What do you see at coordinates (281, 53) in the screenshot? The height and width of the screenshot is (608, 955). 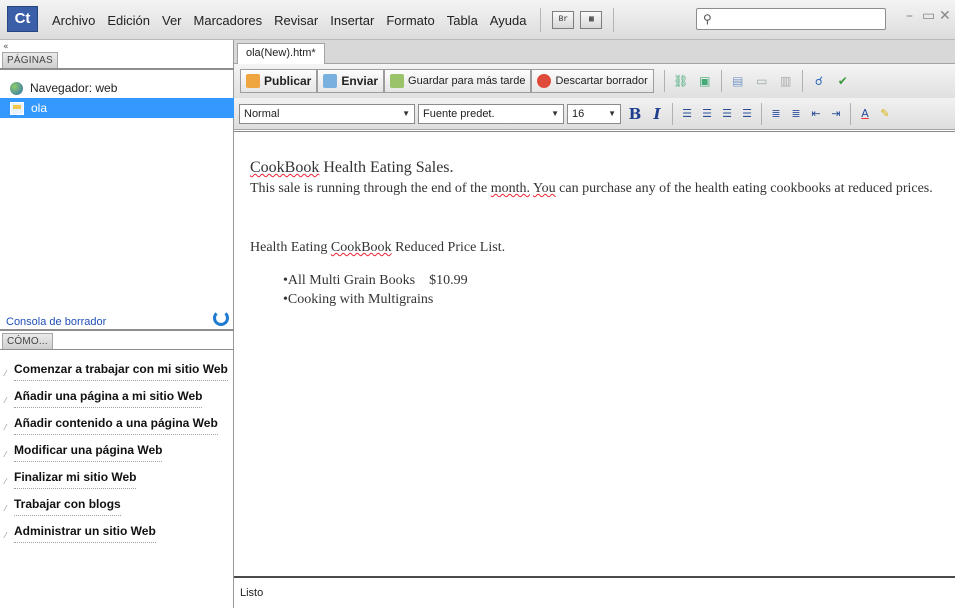 I see `document-tab: ola(New).htm*` at bounding box center [281, 53].